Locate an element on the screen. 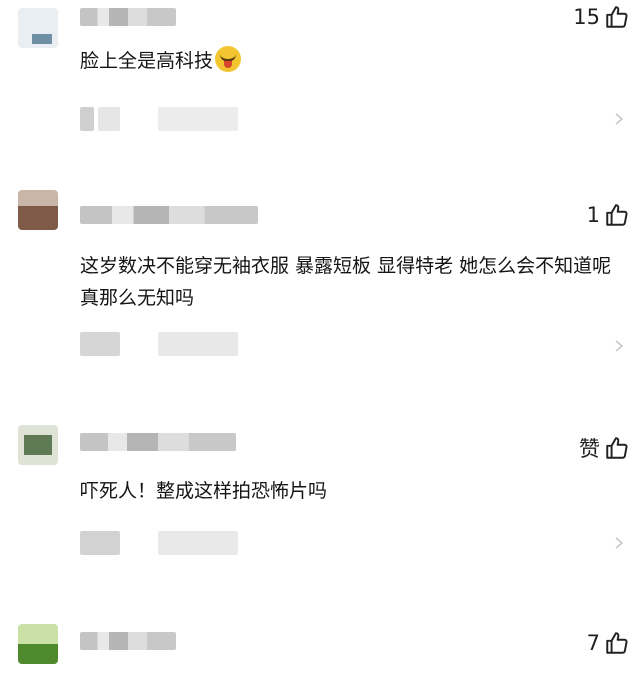 This screenshot has width=640, height=676. comment-text: 脸上全是高科技 is located at coordinates (350, 61).